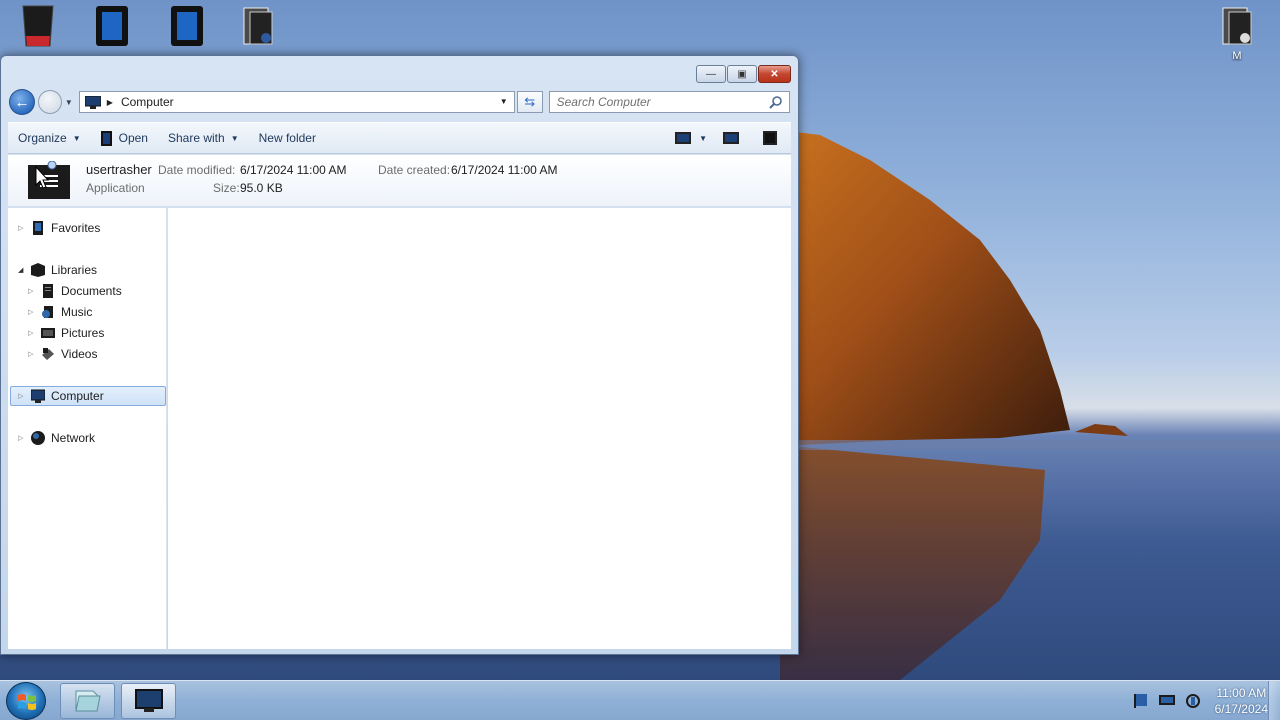 This screenshot has height=720, width=1280. I want to click on document-folder-icon-right: M, so click(1237, 34).